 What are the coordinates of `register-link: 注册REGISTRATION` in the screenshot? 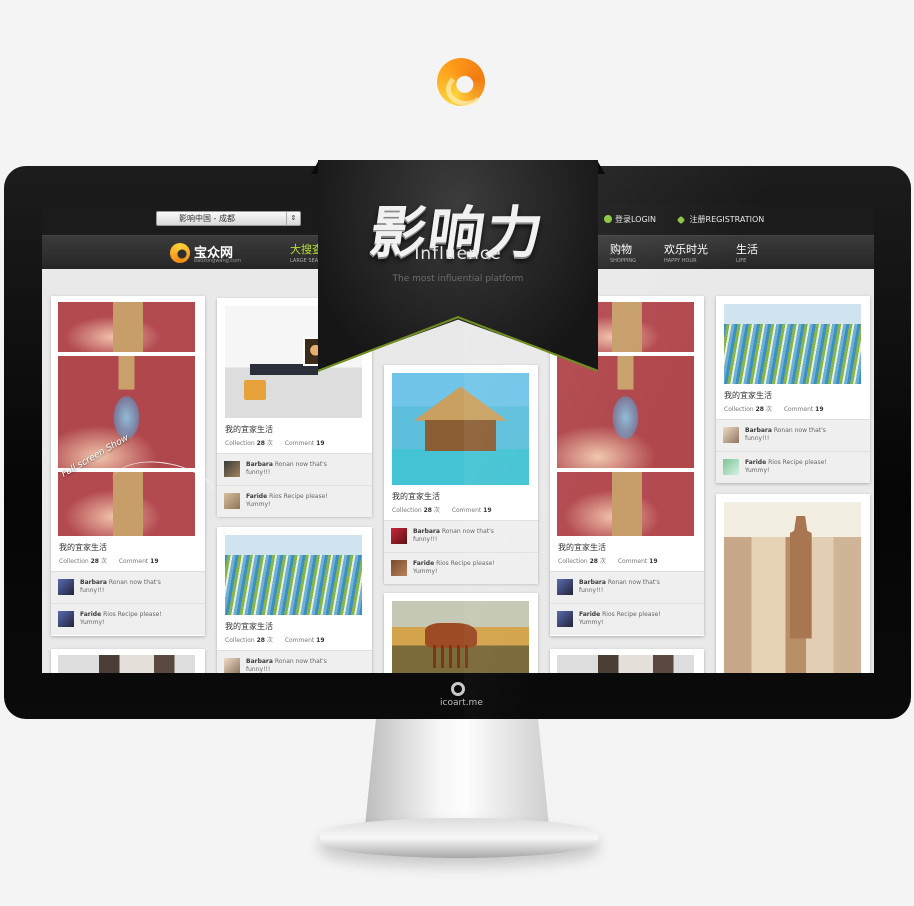 It's located at (720, 219).